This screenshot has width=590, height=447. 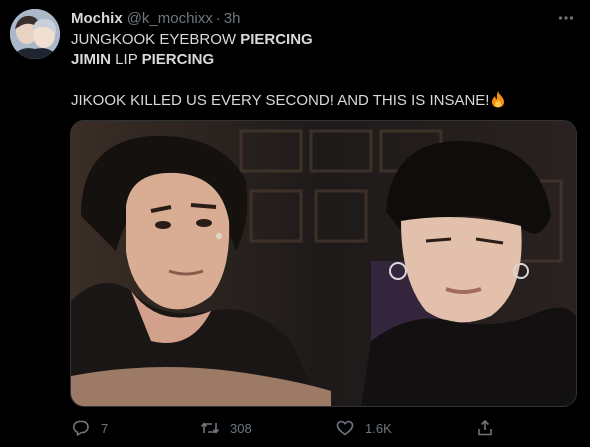 I want to click on like-button: 1.6K, so click(x=363, y=428).